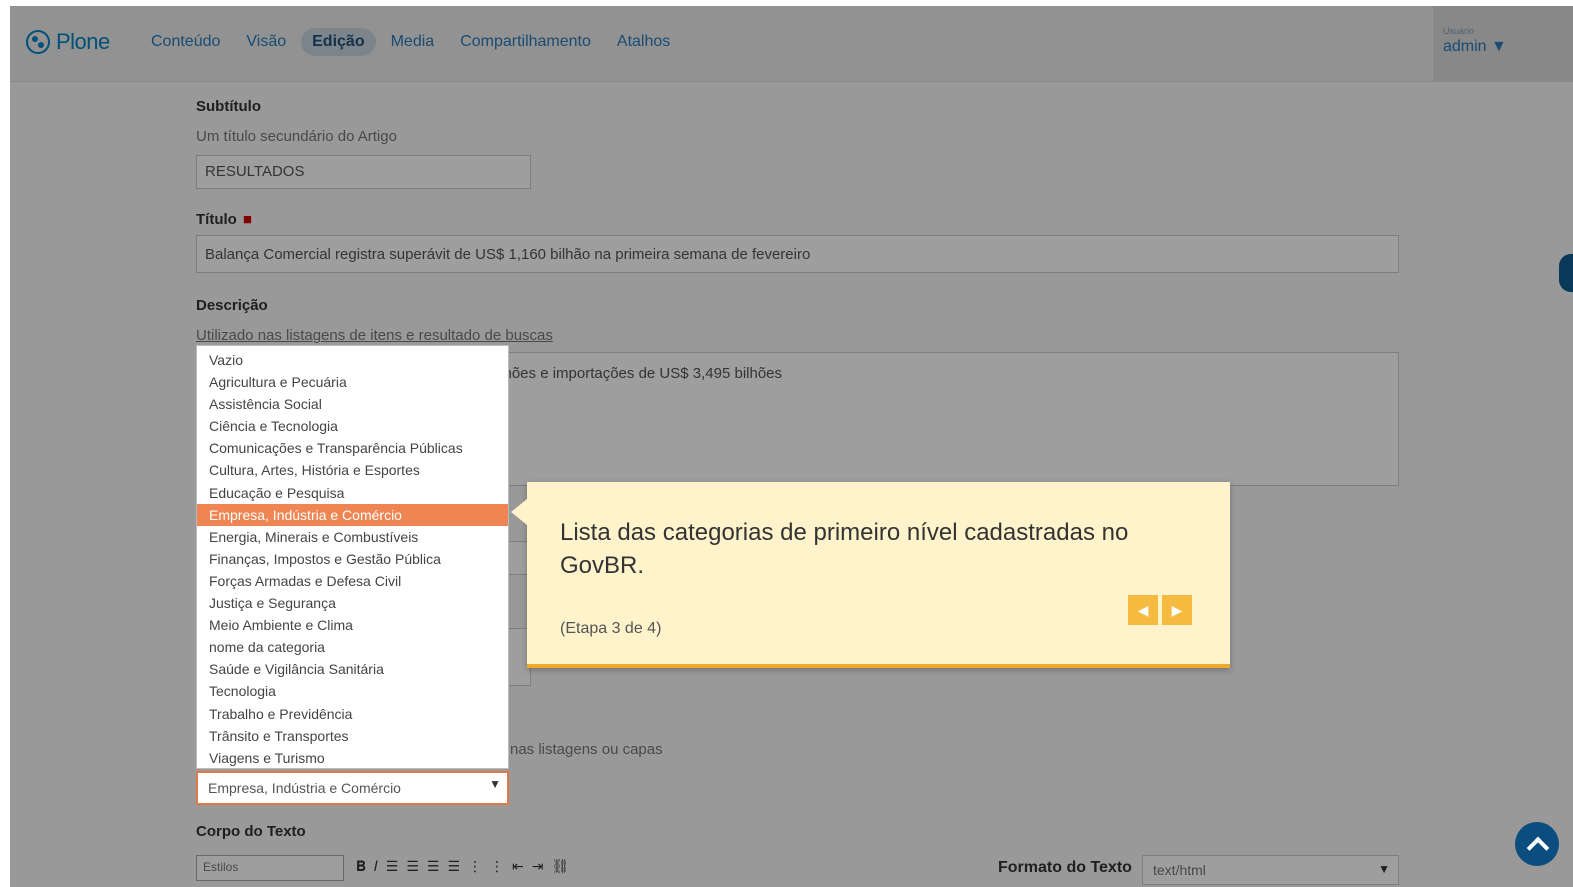  I want to click on dropdown-option: Tecnologia, so click(352, 691).